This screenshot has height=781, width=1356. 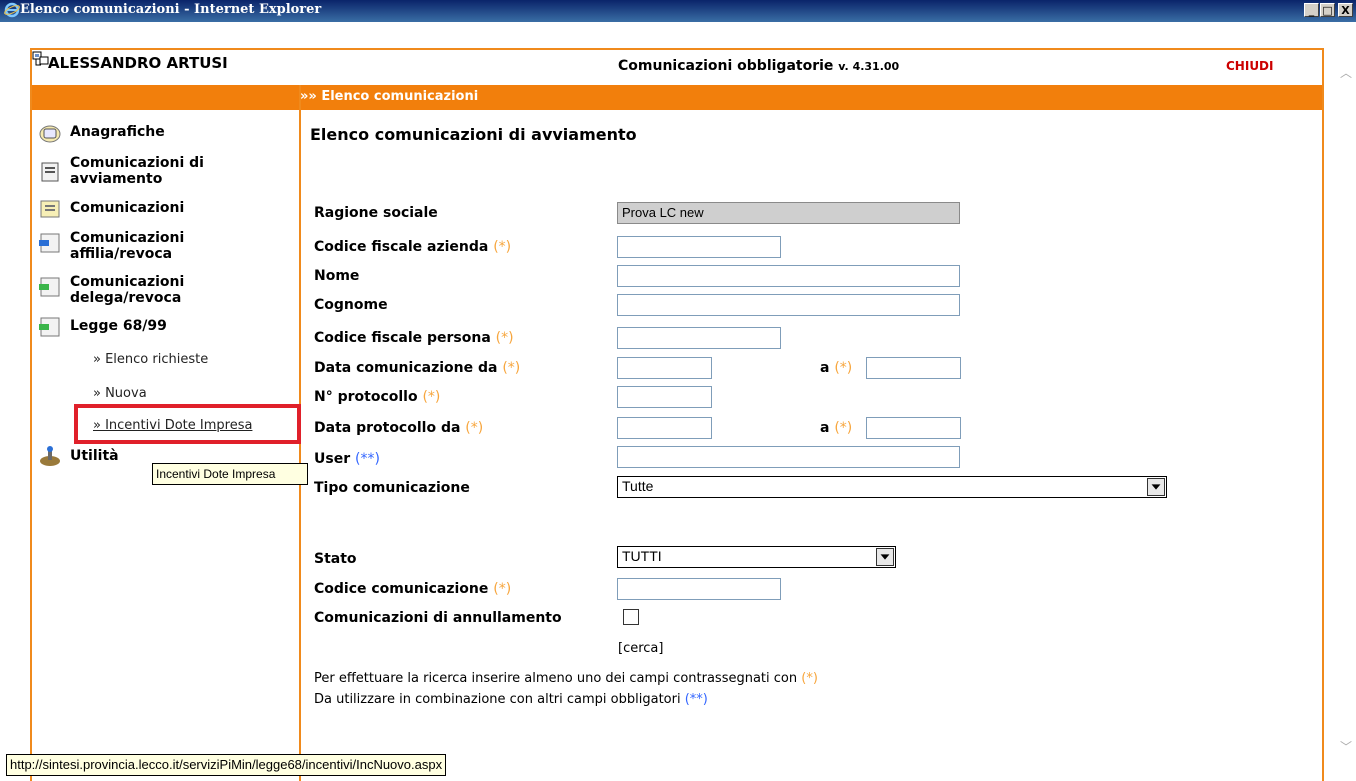 What do you see at coordinates (127, 208) in the screenshot?
I see `sidebar-item-label: Comunicazioni` at bounding box center [127, 208].